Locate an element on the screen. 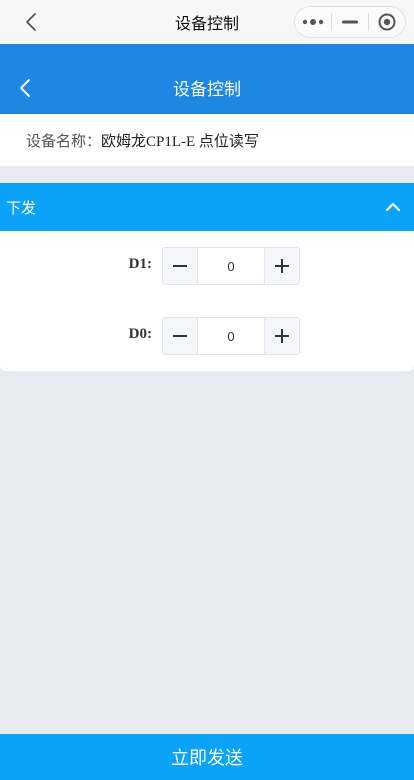 The width and height of the screenshot is (414, 780). chevron-left-icon is located at coordinates (31, 22).